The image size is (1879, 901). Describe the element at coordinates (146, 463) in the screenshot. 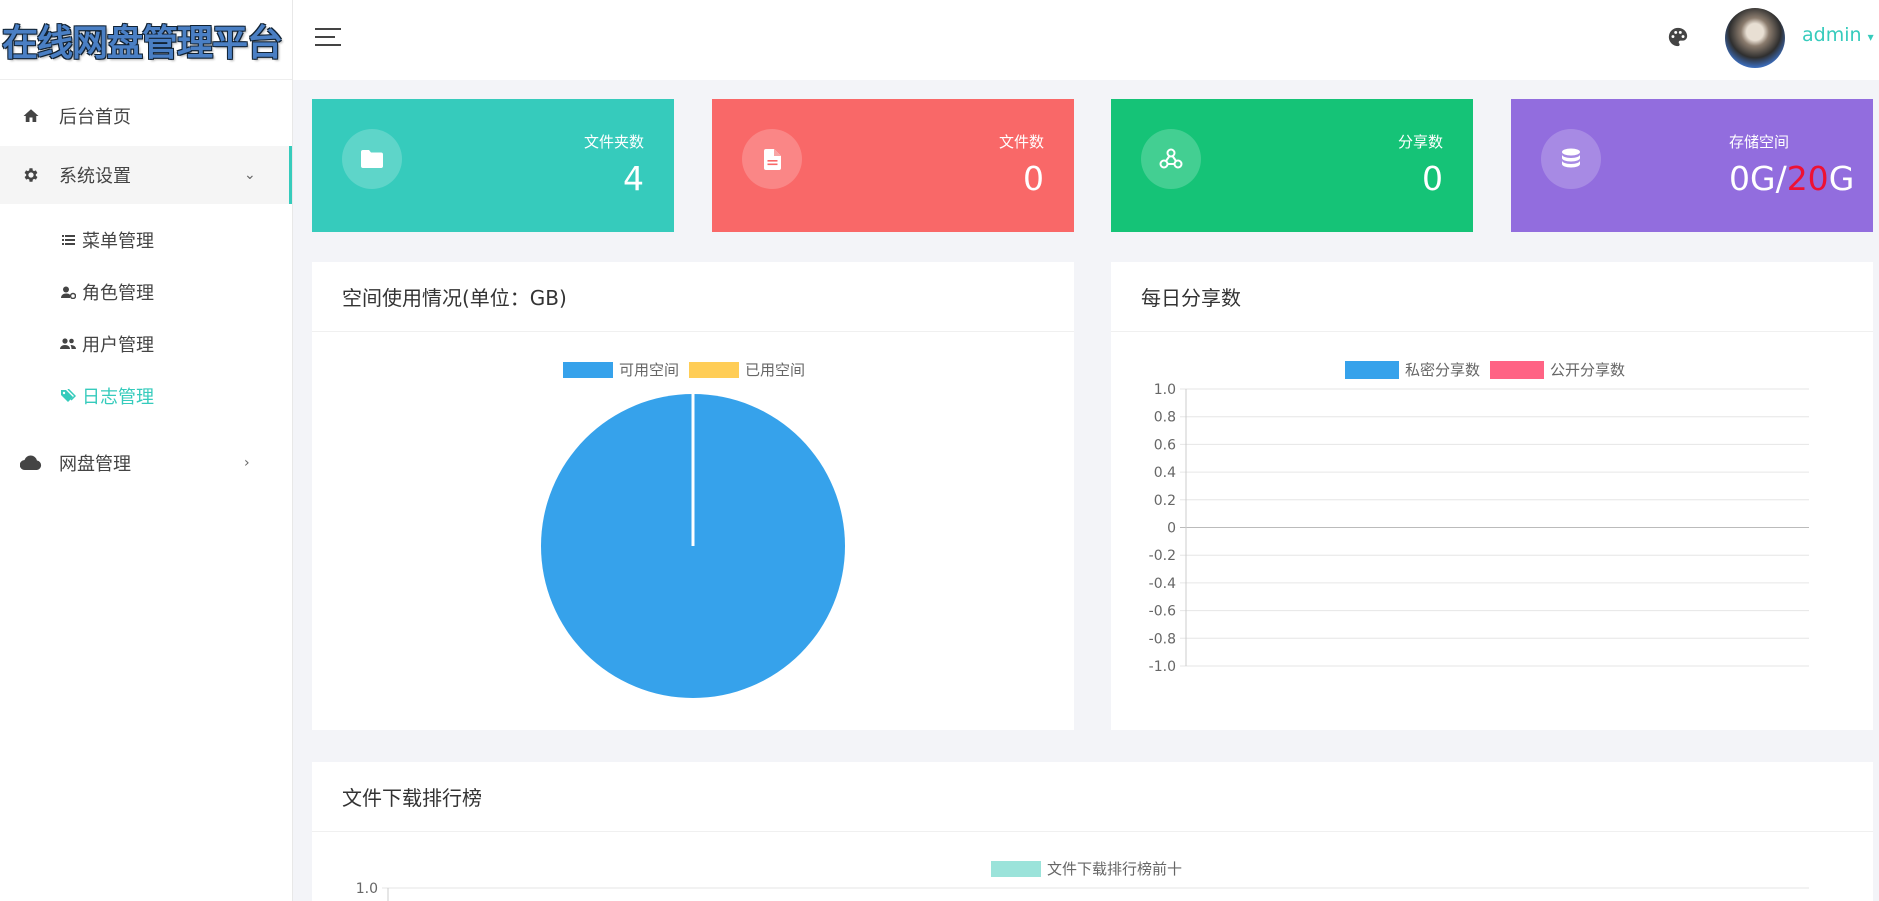

I see `sidebar-item-disk: 网盘管理 ›` at that location.